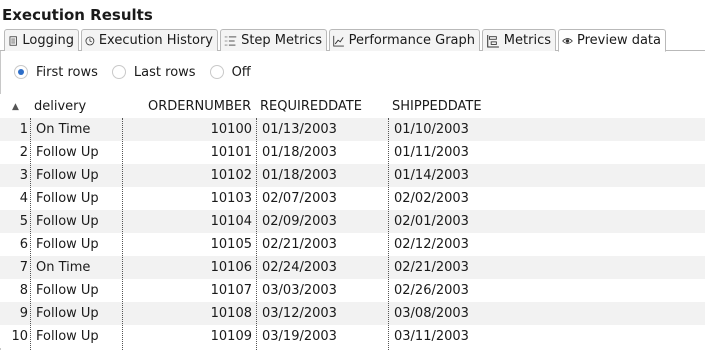 Image resolution: width=705 pixels, height=350 pixels. What do you see at coordinates (23, 313) in the screenshot?
I see `row-index: 9` at bounding box center [23, 313].